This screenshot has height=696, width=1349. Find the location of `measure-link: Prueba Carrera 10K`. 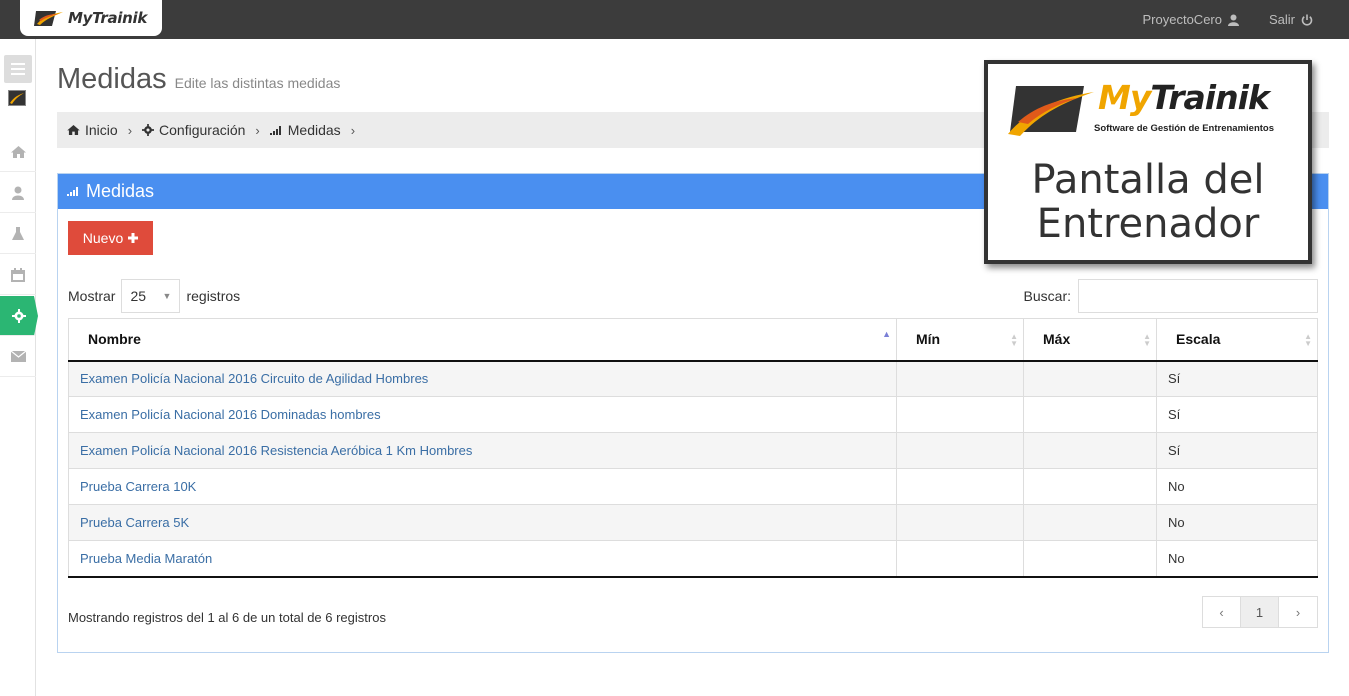

measure-link: Prueba Carrera 10K is located at coordinates (138, 486).